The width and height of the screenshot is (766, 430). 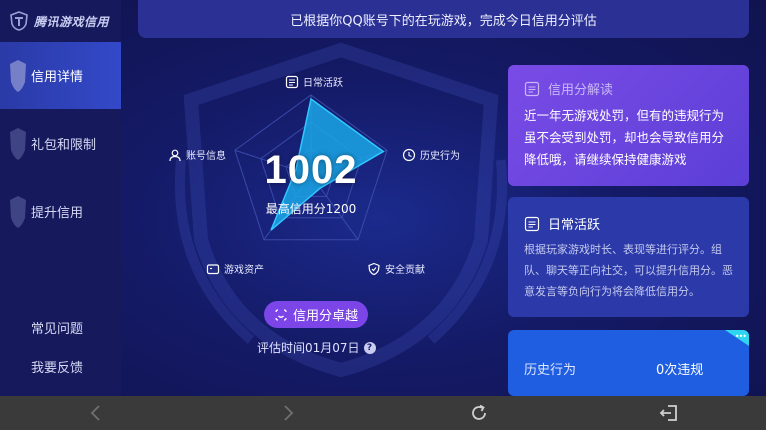 I want to click on banner-text: 已根据你QQ账号下的在玩游戏，完成今日信用分评估, so click(x=443, y=21).